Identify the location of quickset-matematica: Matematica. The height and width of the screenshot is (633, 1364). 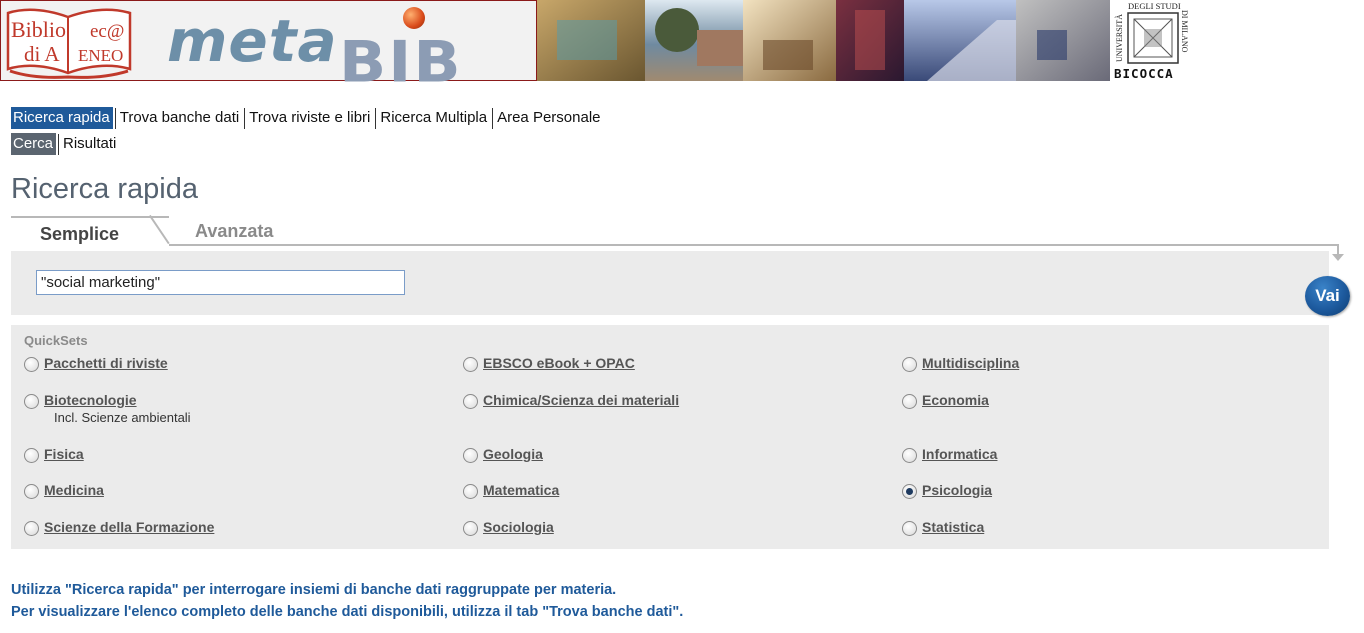
(511, 490).